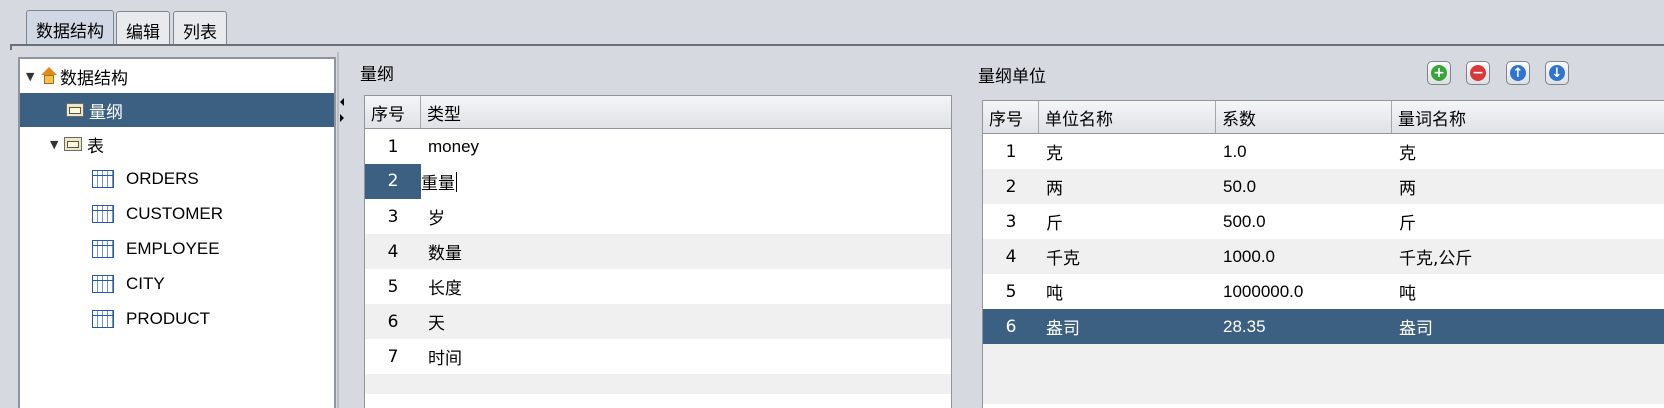  I want to click on tab-strip, so click(832, 23).